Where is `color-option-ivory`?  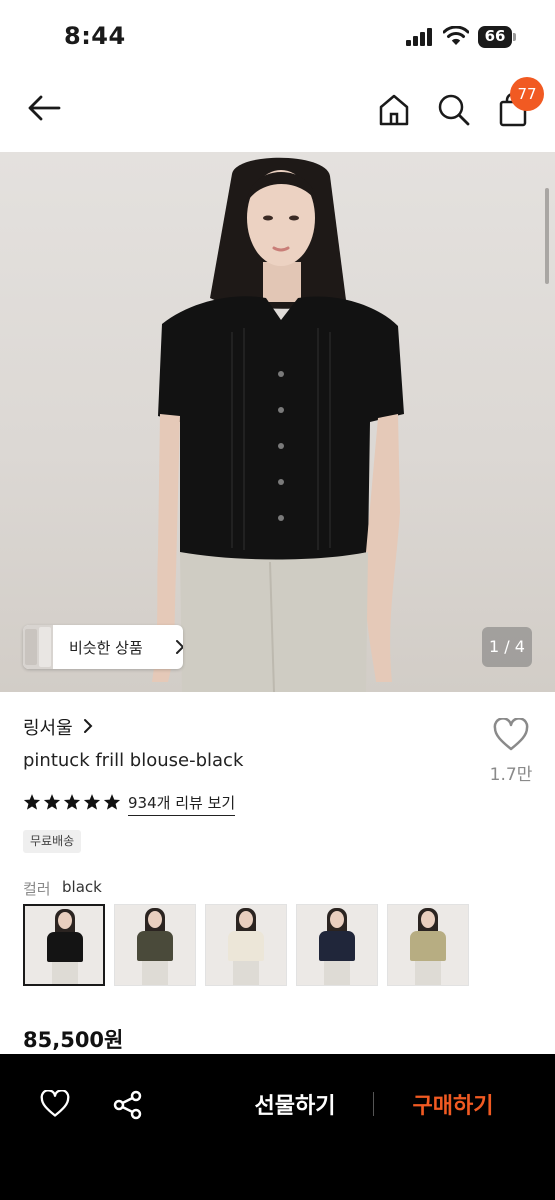 color-option-ivory is located at coordinates (246, 945).